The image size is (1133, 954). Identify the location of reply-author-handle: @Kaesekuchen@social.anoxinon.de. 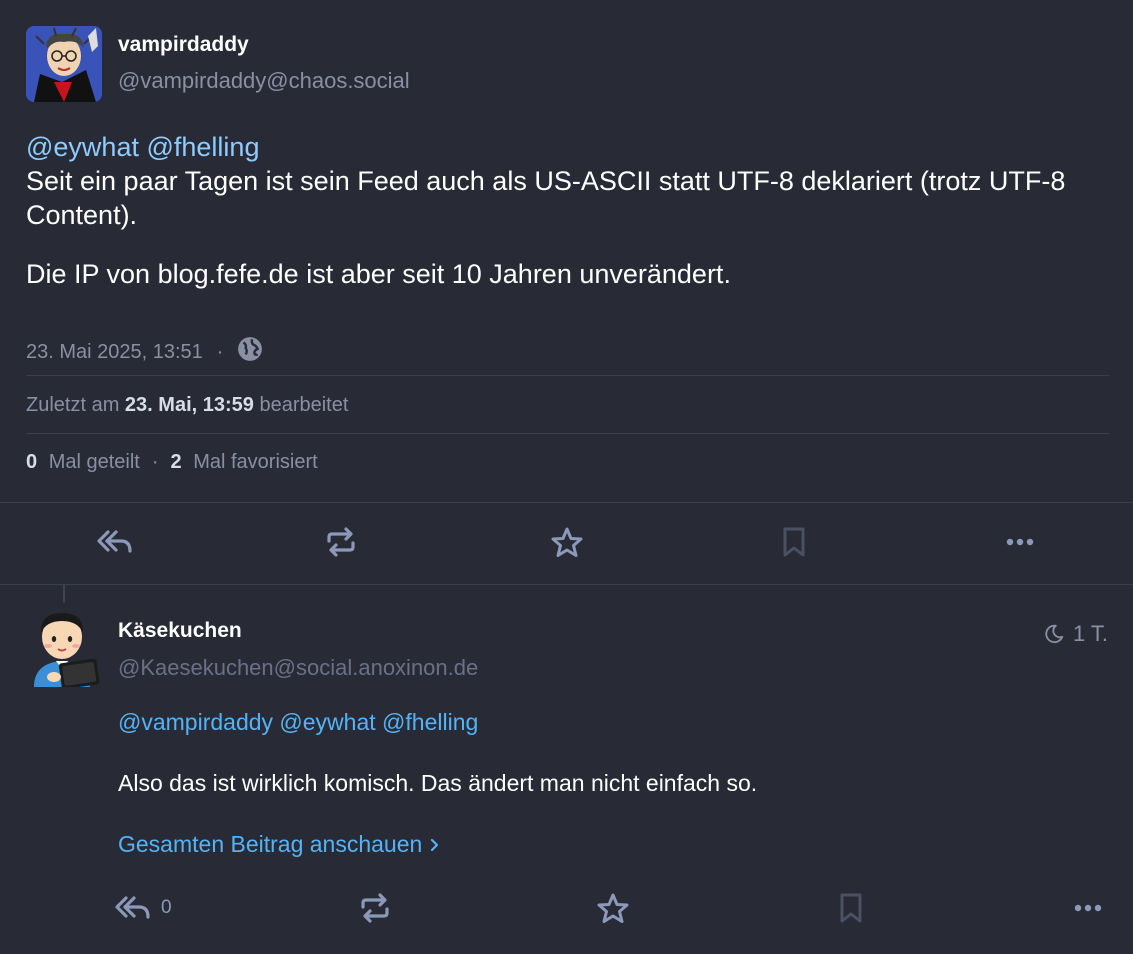
(298, 668).